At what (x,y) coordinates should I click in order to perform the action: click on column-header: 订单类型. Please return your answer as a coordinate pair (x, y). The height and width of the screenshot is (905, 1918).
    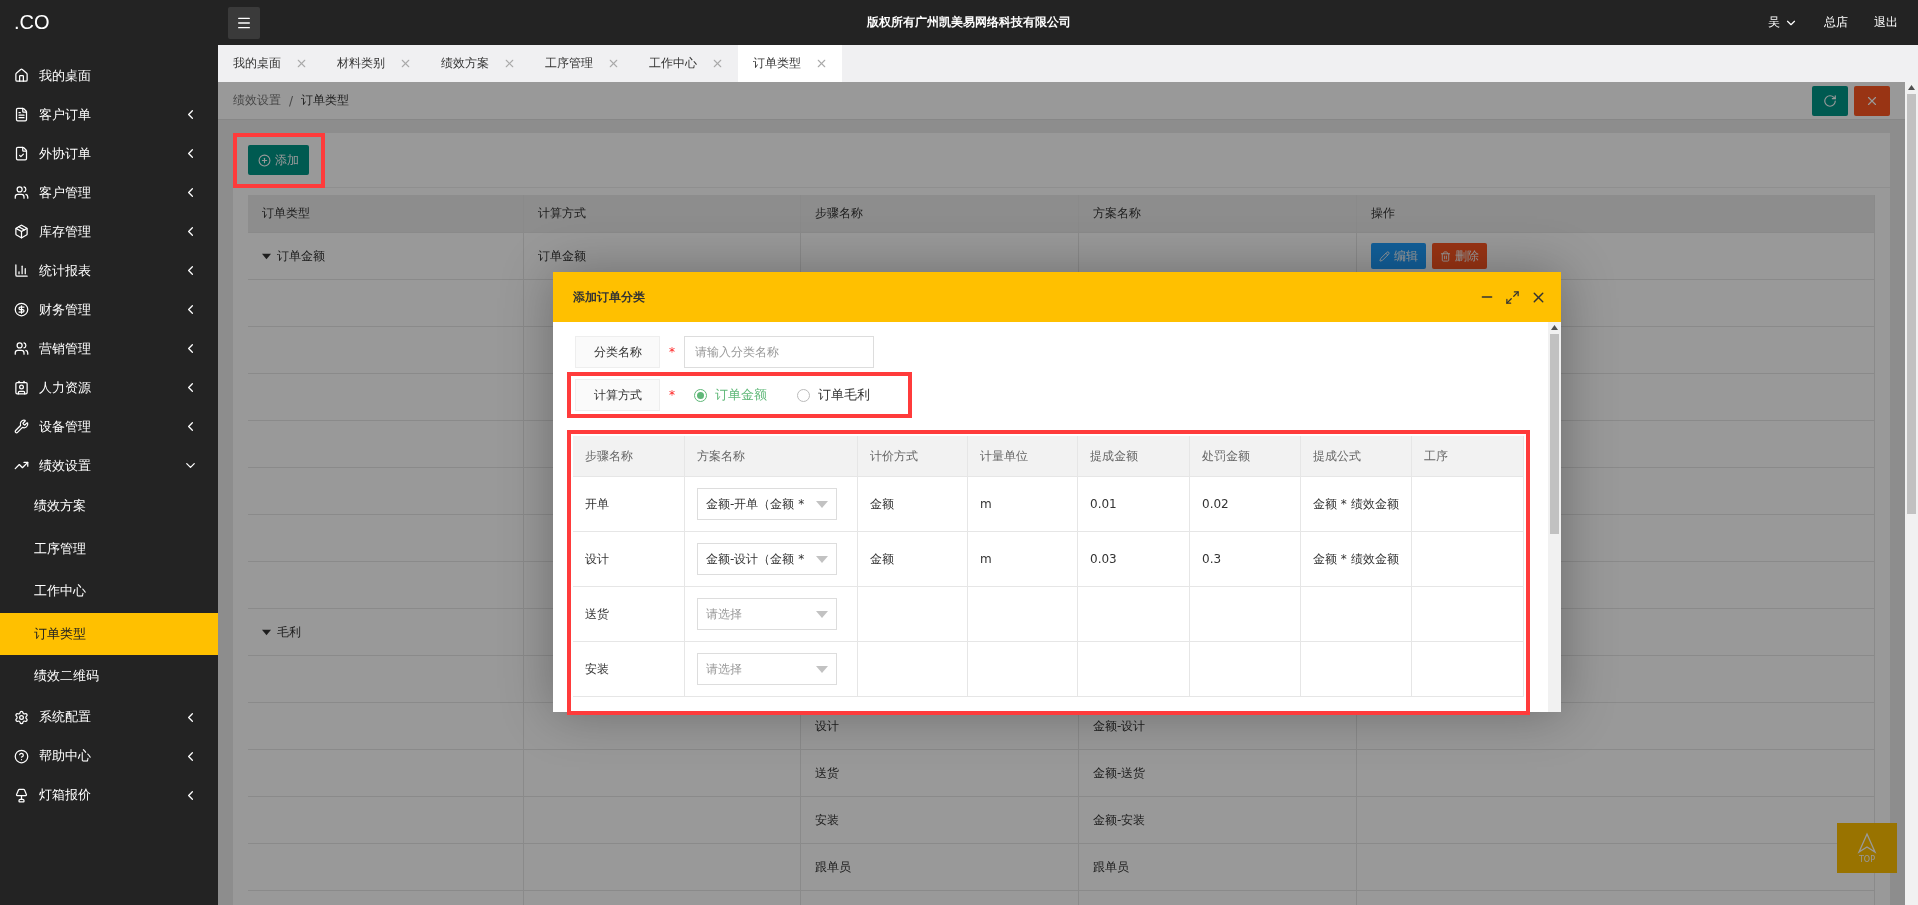
    Looking at the image, I should click on (286, 213).